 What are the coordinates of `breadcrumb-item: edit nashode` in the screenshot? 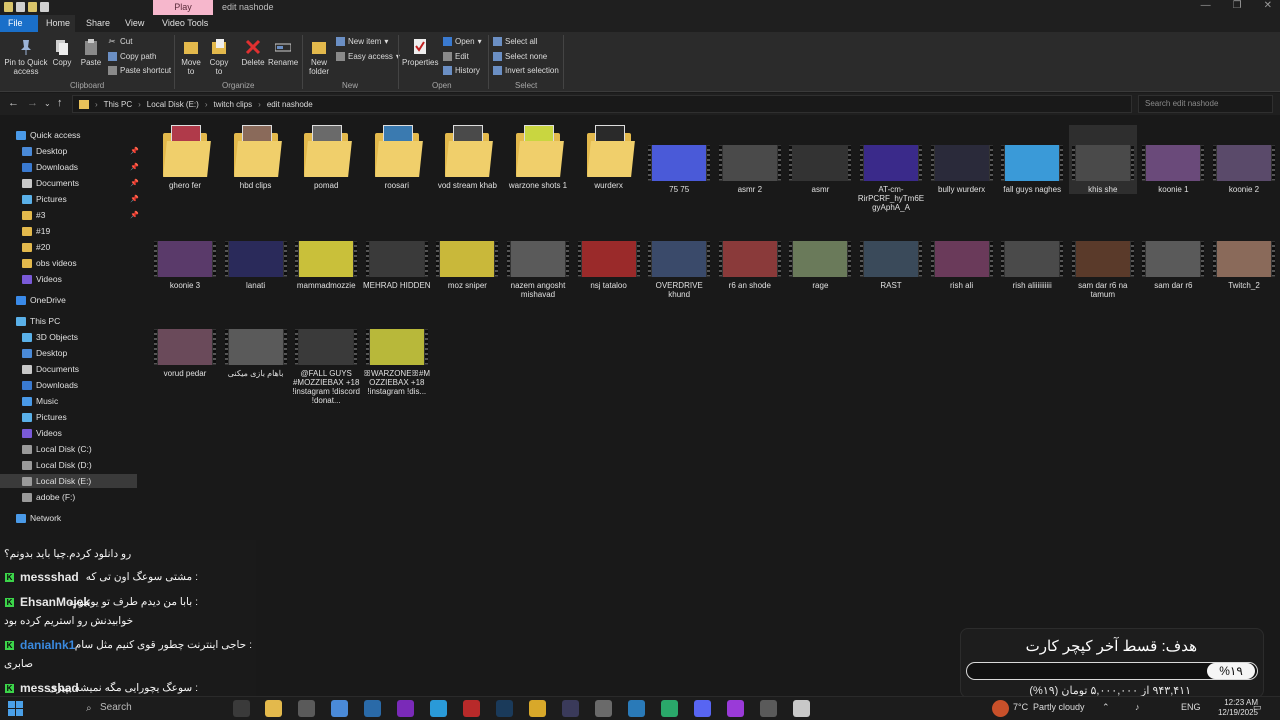 It's located at (290, 104).